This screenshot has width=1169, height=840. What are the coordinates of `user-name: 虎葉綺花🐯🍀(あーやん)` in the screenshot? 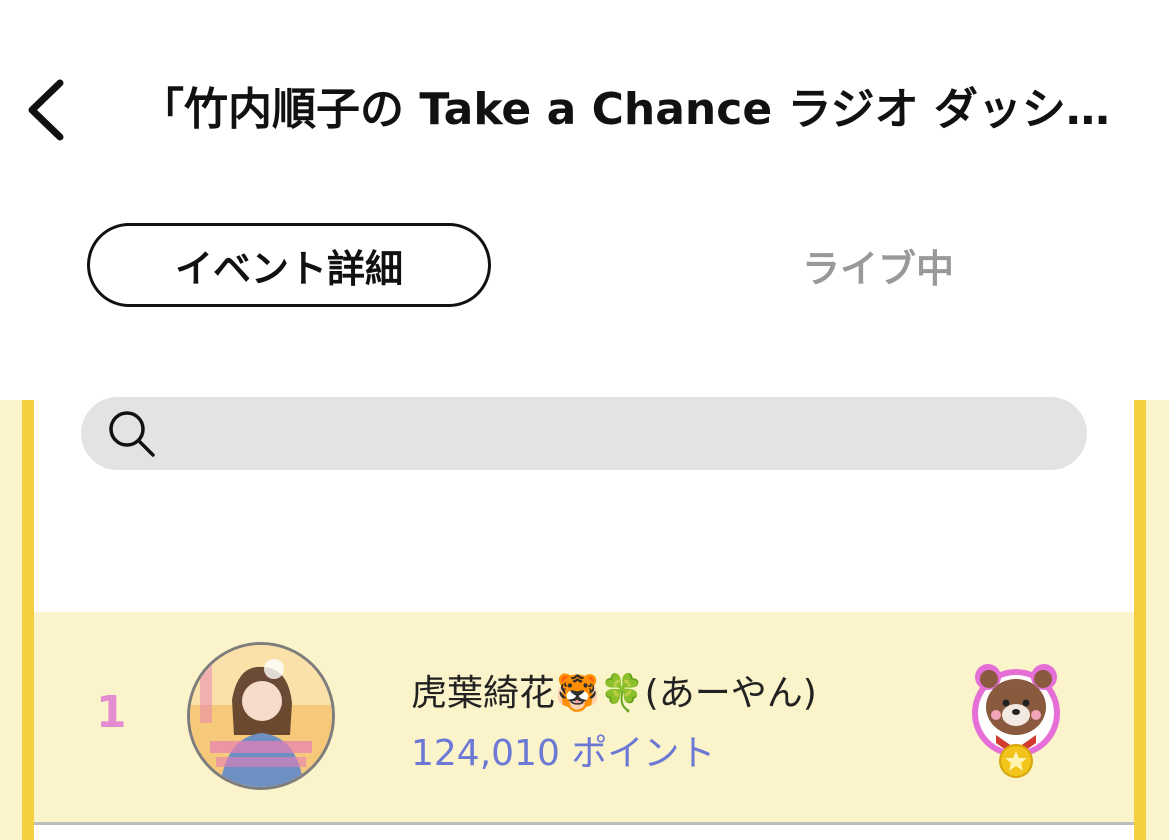 It's located at (614, 693).